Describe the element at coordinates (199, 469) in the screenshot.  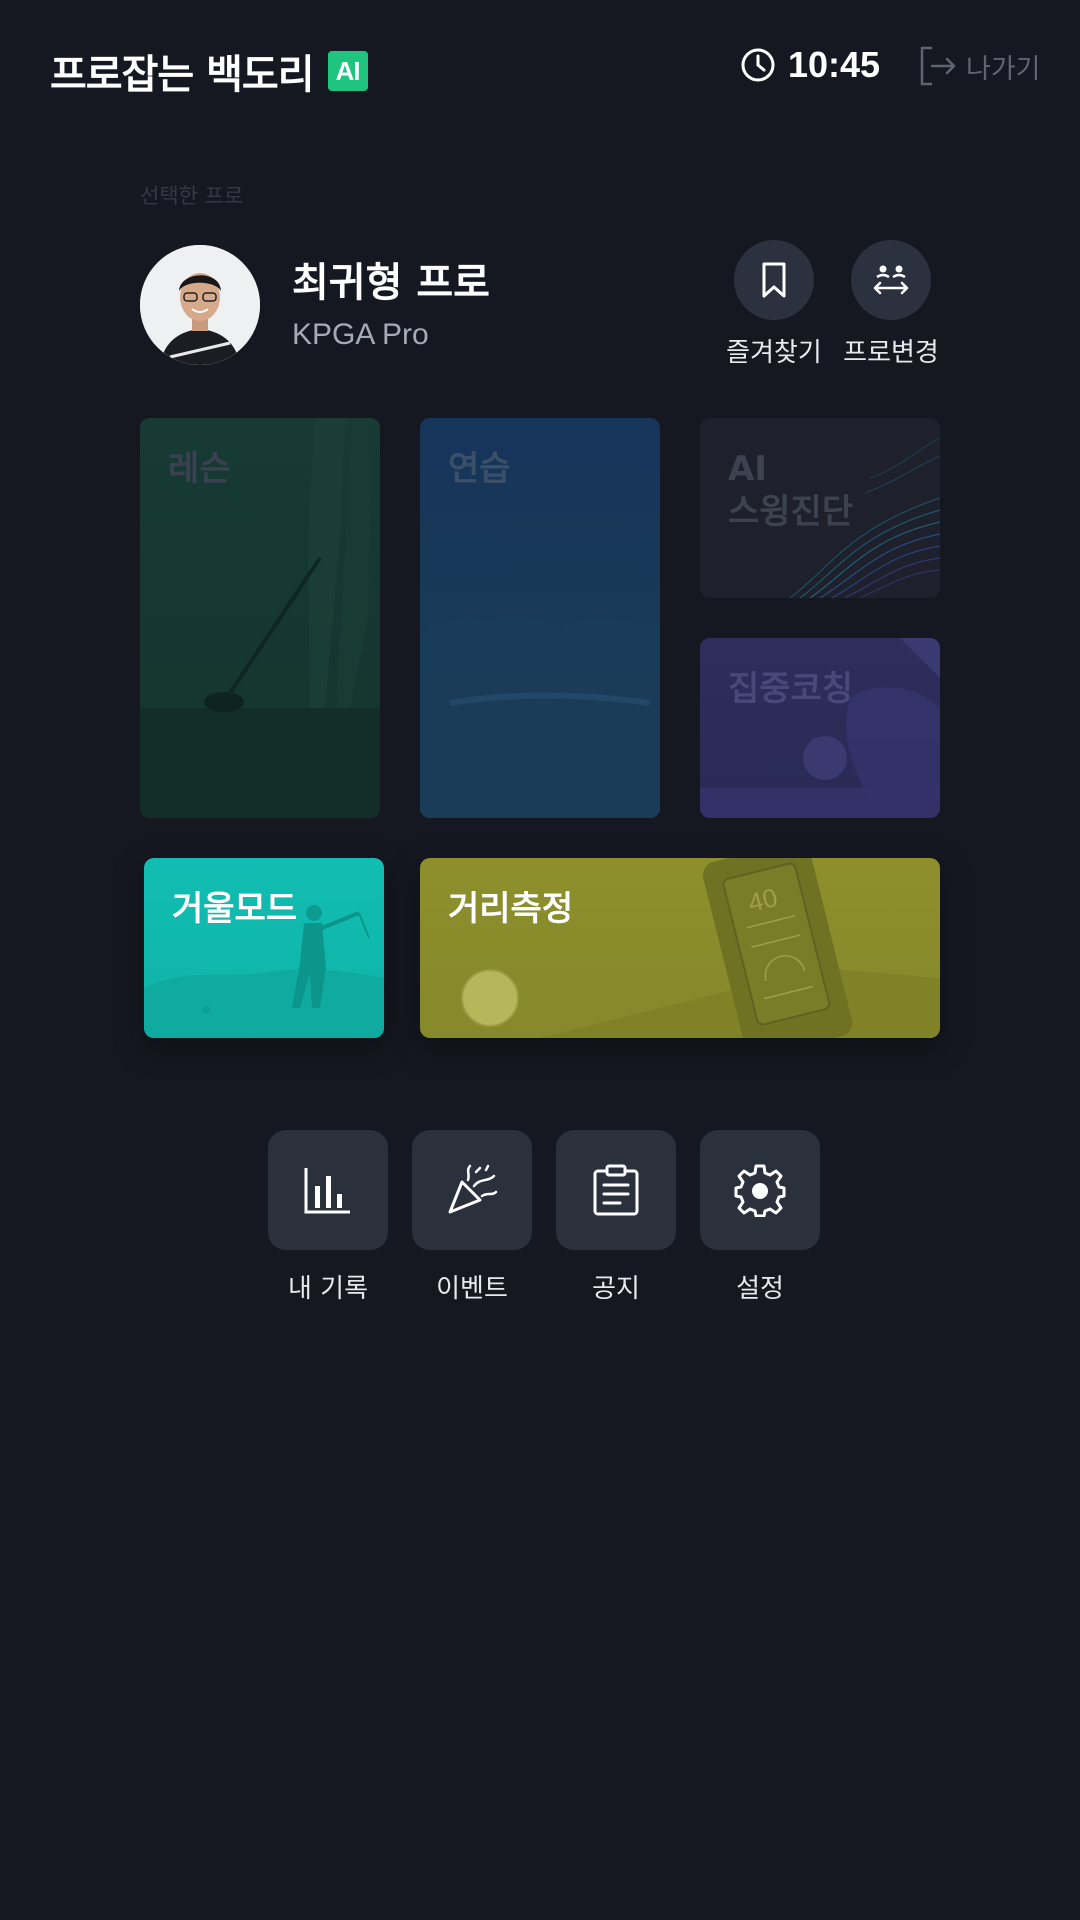
I see `lesson-label: 레슨` at that location.